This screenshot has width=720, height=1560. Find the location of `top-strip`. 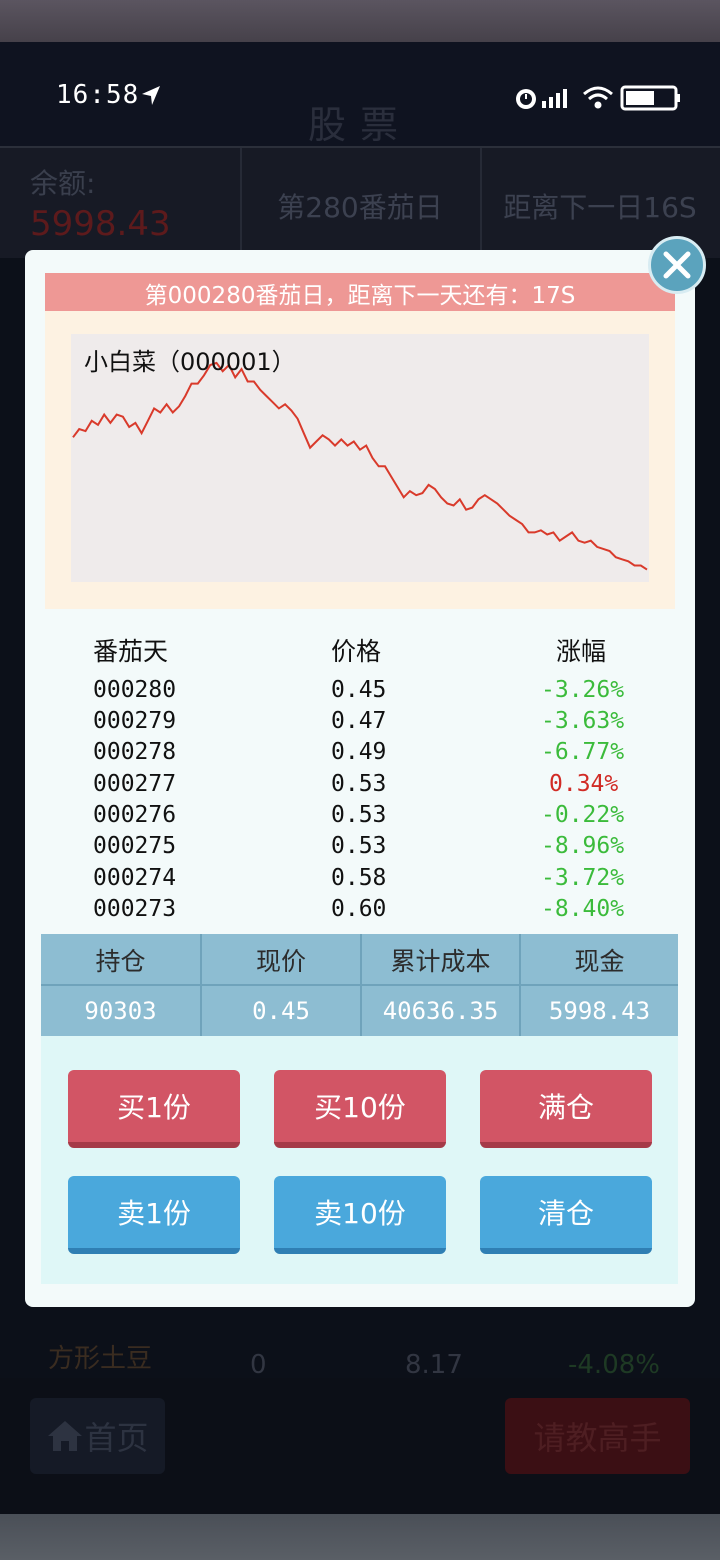

top-strip is located at coordinates (360, 21).